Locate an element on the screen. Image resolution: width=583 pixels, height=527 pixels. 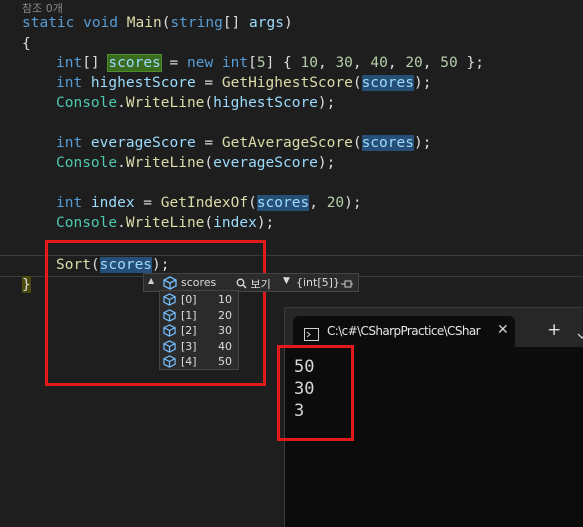
magnifier-icon is located at coordinates (241, 283).